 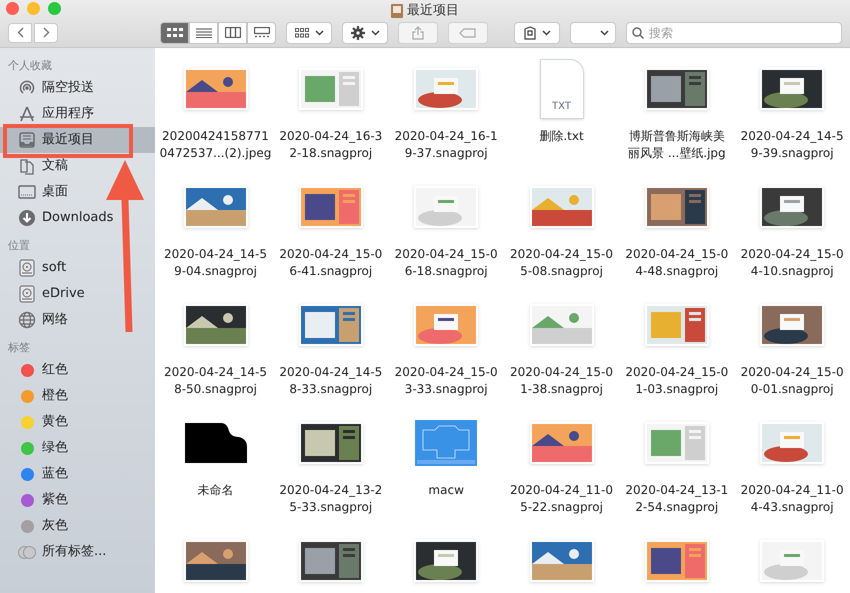 I want to click on sidebar-label: eDrive, so click(x=63, y=294).